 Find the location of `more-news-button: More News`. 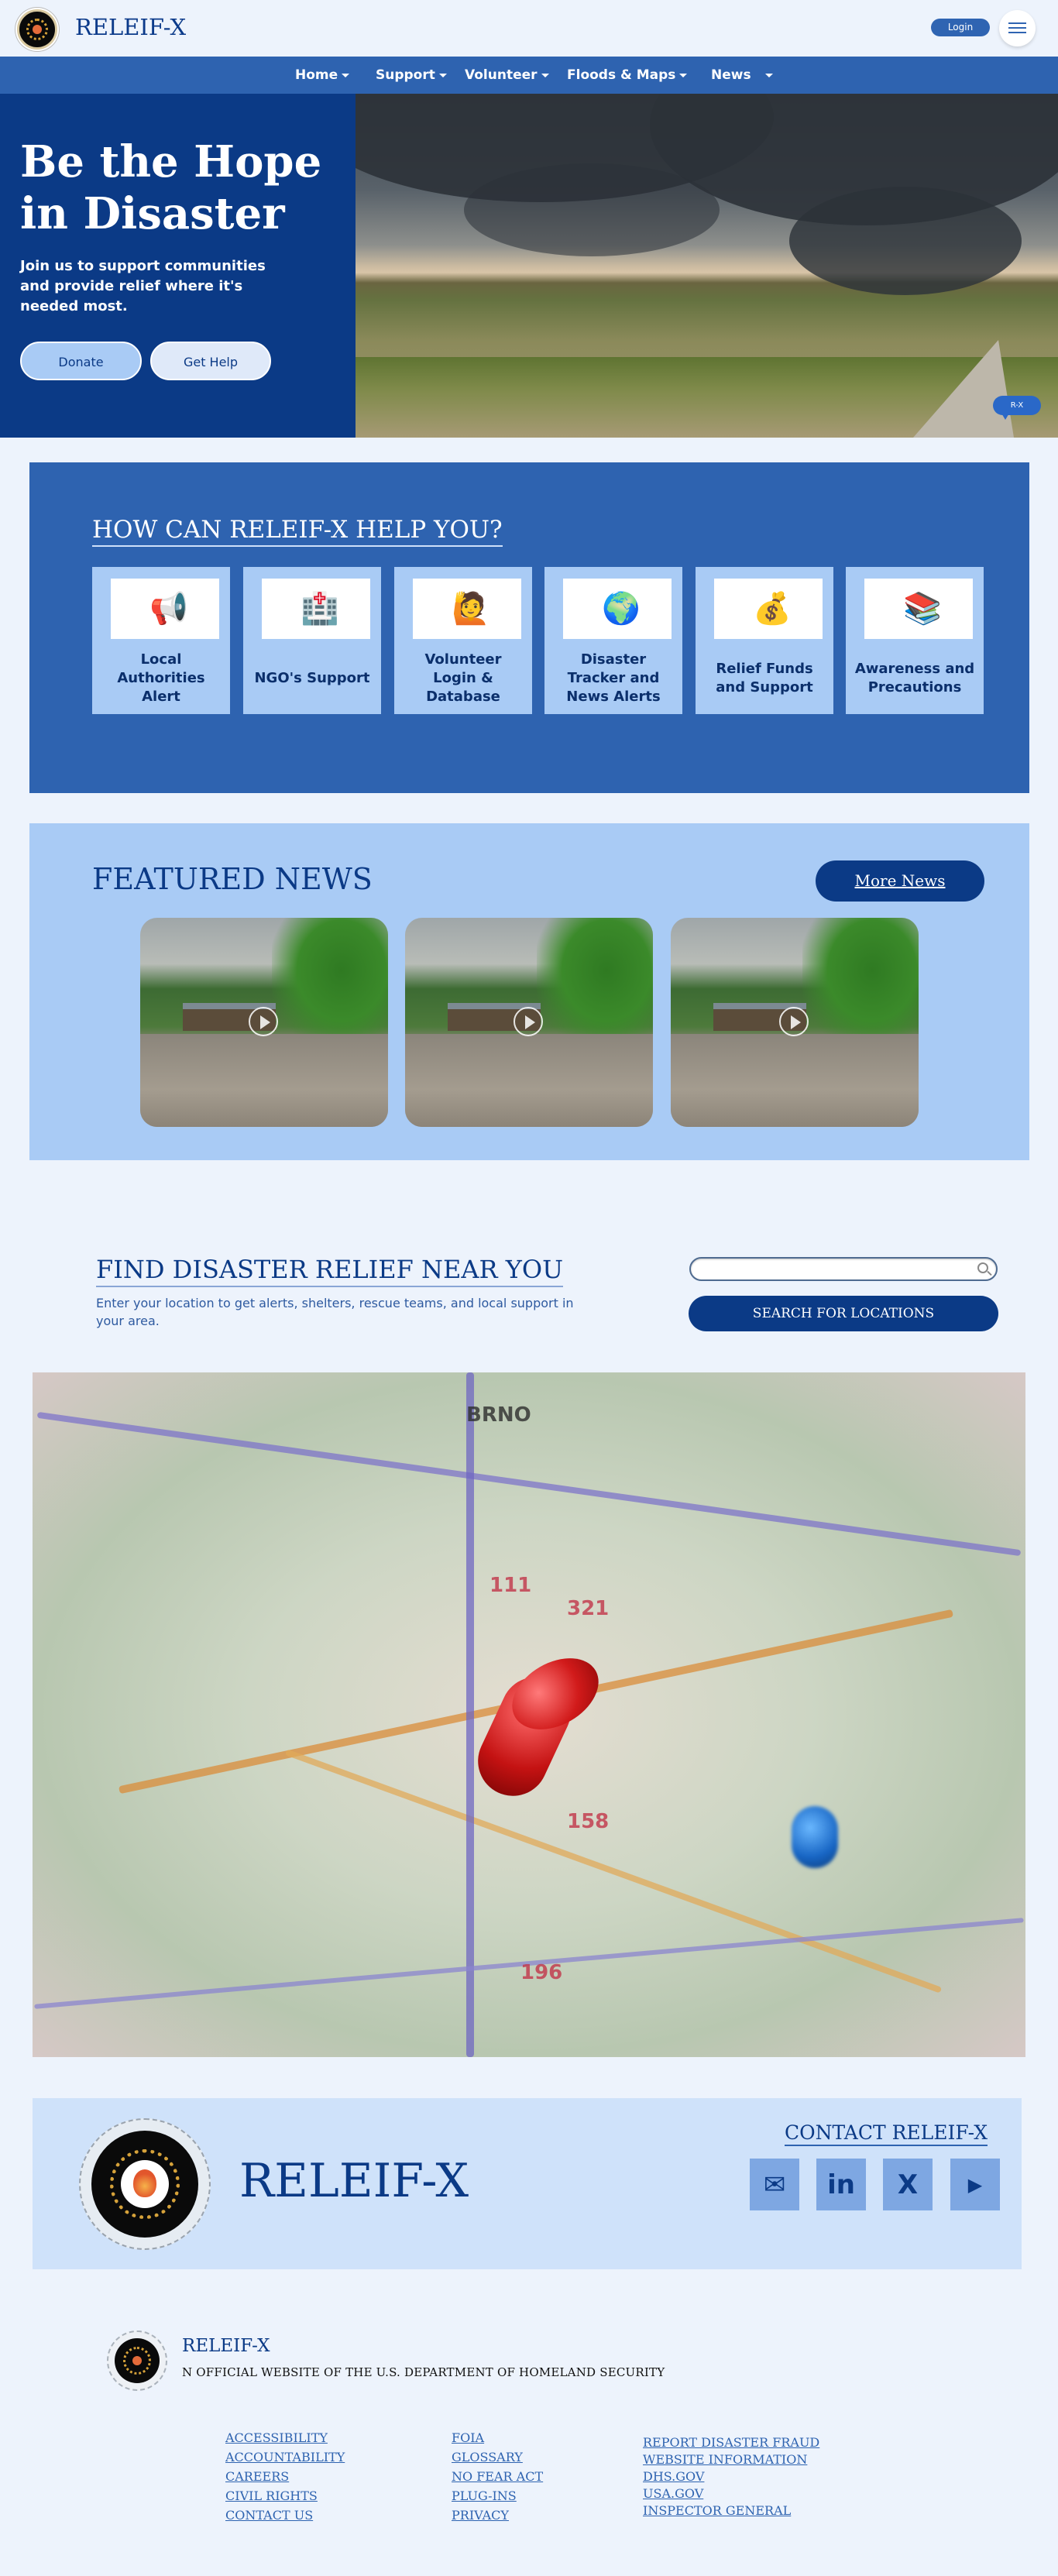

more-news-button: More News is located at coordinates (900, 881).